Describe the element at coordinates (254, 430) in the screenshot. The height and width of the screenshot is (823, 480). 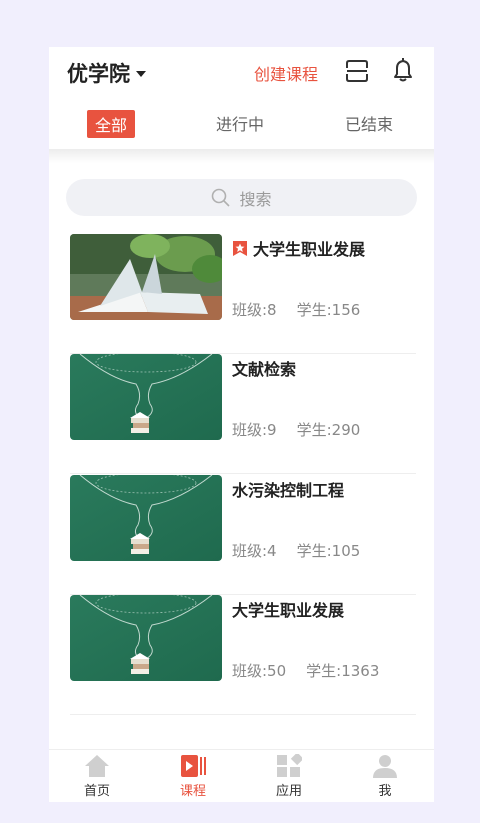
I see `class-count: 班级:9` at that location.